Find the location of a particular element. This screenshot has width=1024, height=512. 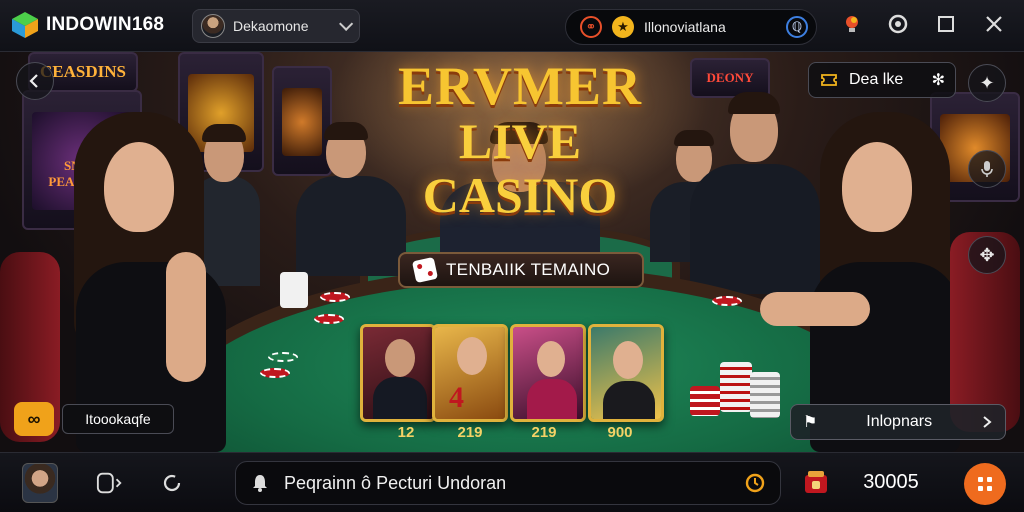

bookmark-button: Dea lke ✻ is located at coordinates (882, 80).